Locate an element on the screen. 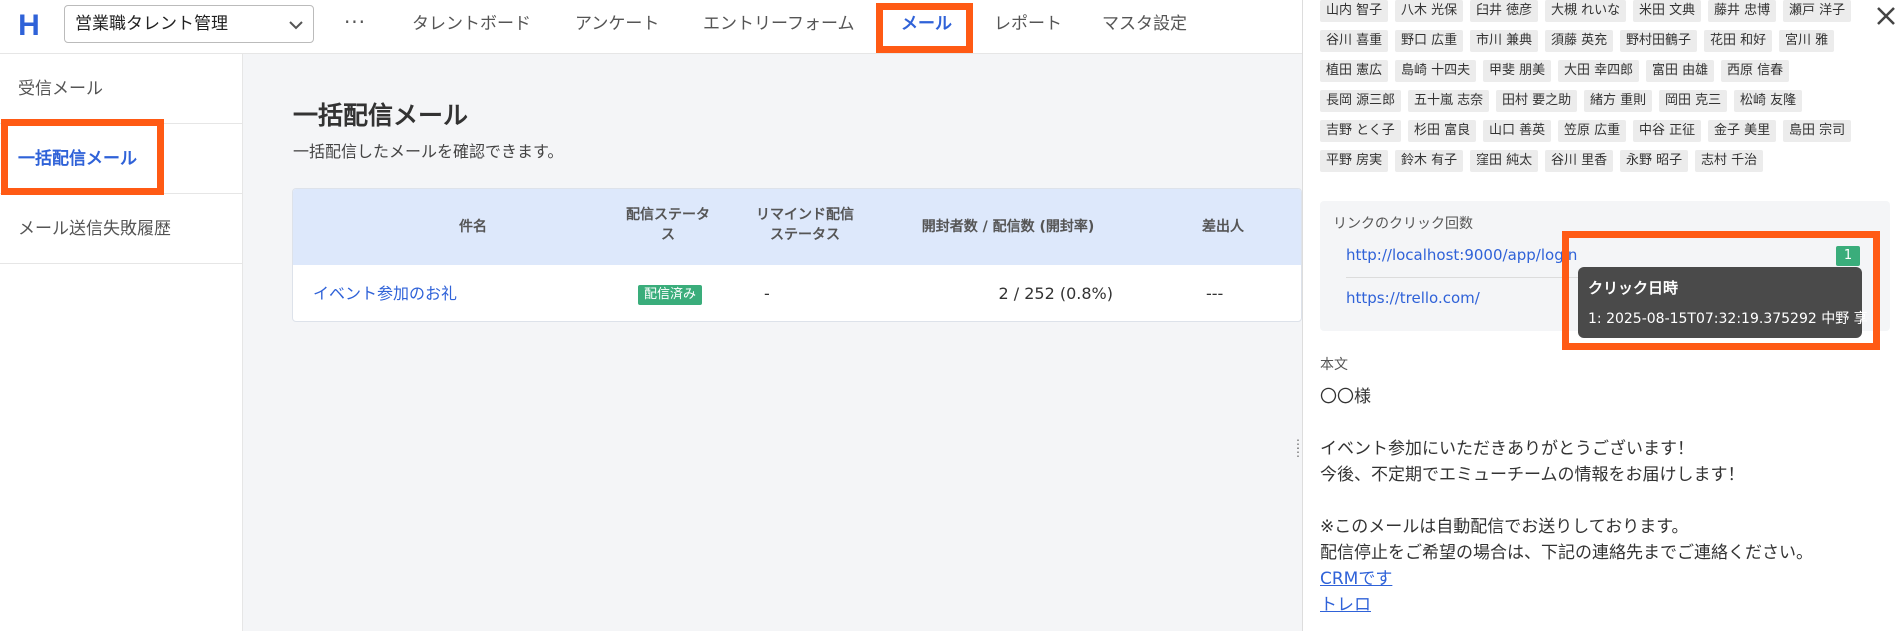  recipient-chip: 長岡 源三郎 is located at coordinates (1361, 101).